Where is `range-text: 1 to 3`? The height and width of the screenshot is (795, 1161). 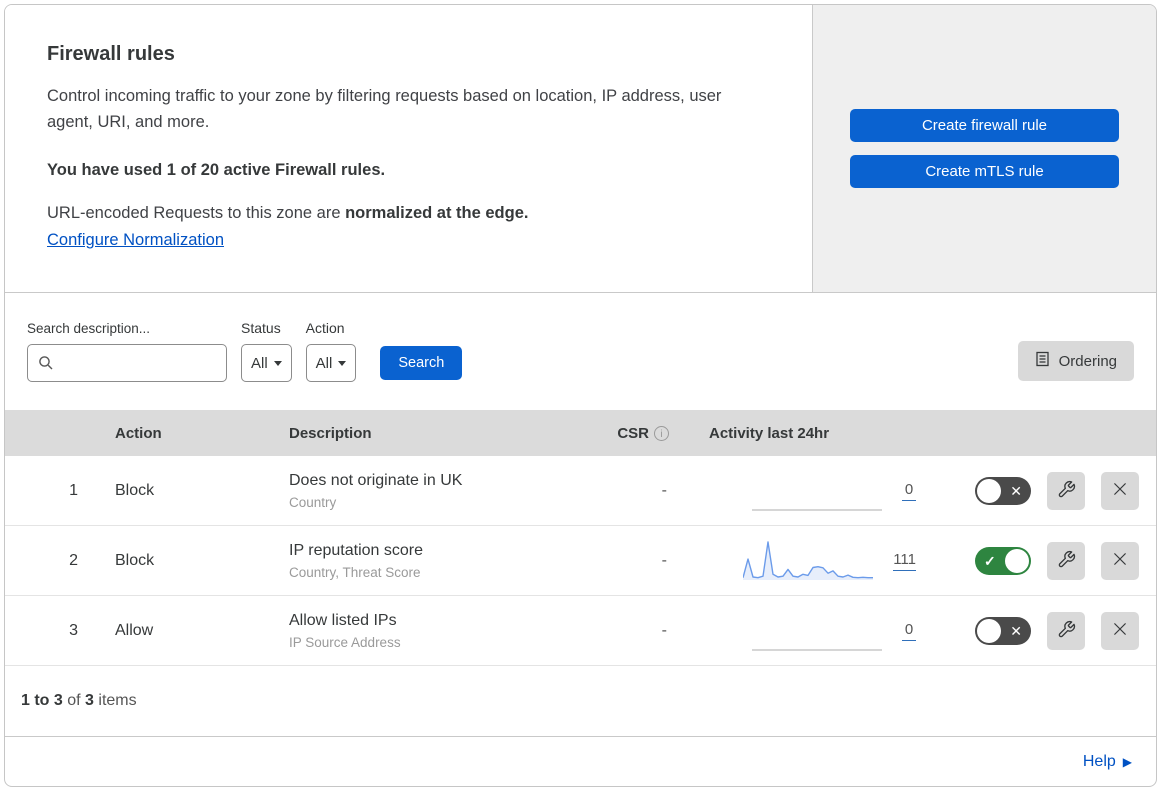
range-text: 1 to 3 is located at coordinates (42, 700).